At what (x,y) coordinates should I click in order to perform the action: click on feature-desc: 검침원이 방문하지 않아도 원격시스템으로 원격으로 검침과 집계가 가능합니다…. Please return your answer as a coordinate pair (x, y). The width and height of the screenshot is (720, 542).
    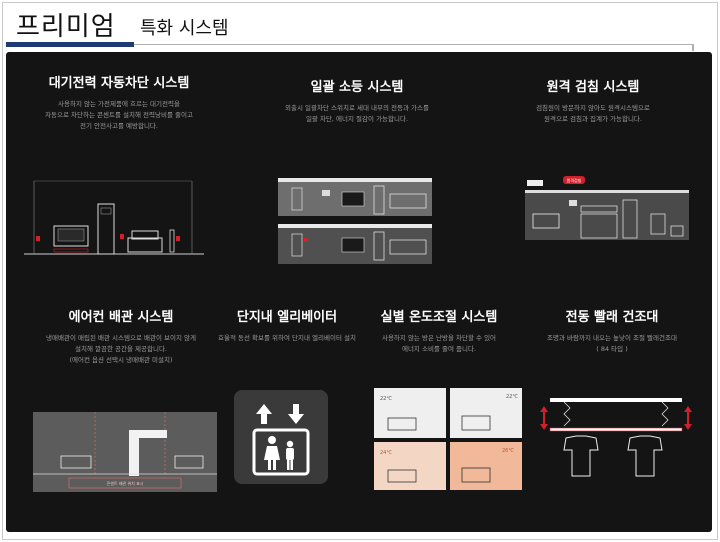
    Looking at the image, I should click on (593, 113).